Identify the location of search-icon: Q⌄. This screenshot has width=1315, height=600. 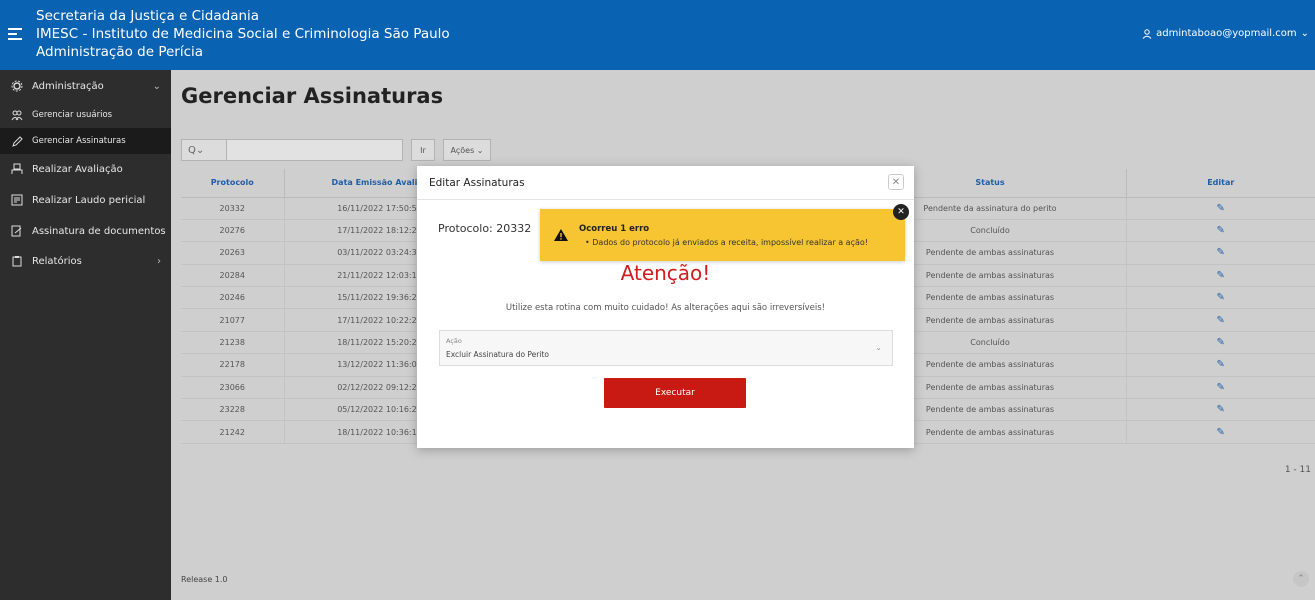
(196, 150).